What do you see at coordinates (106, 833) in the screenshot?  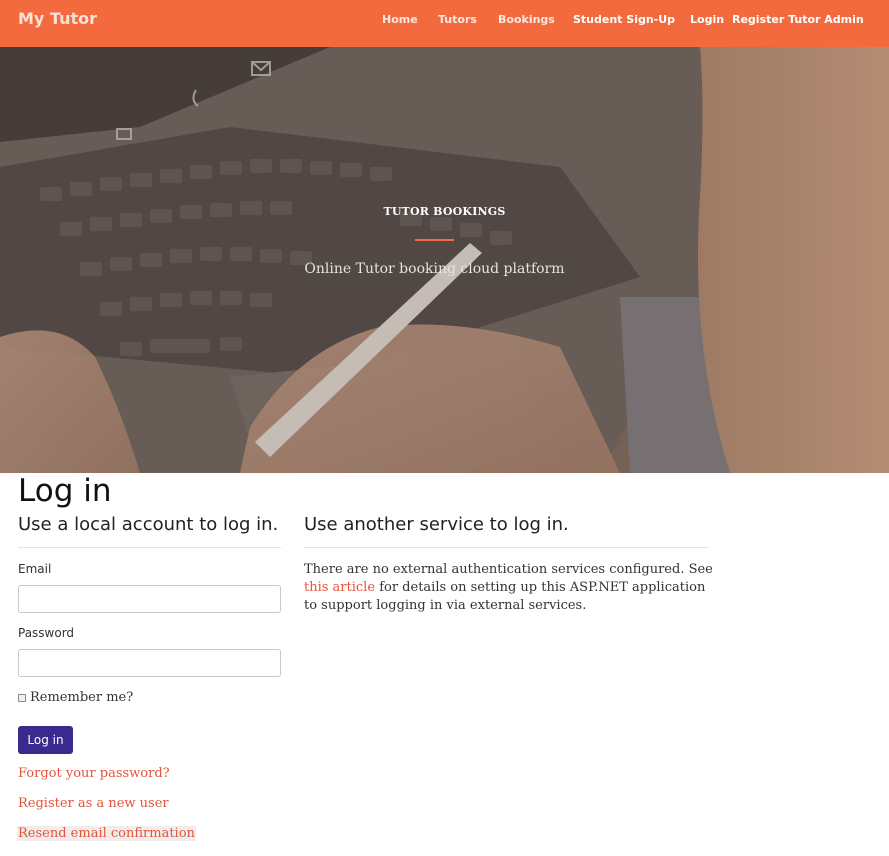 I see `resend-confirmation-link: Resend email confirmation` at bounding box center [106, 833].